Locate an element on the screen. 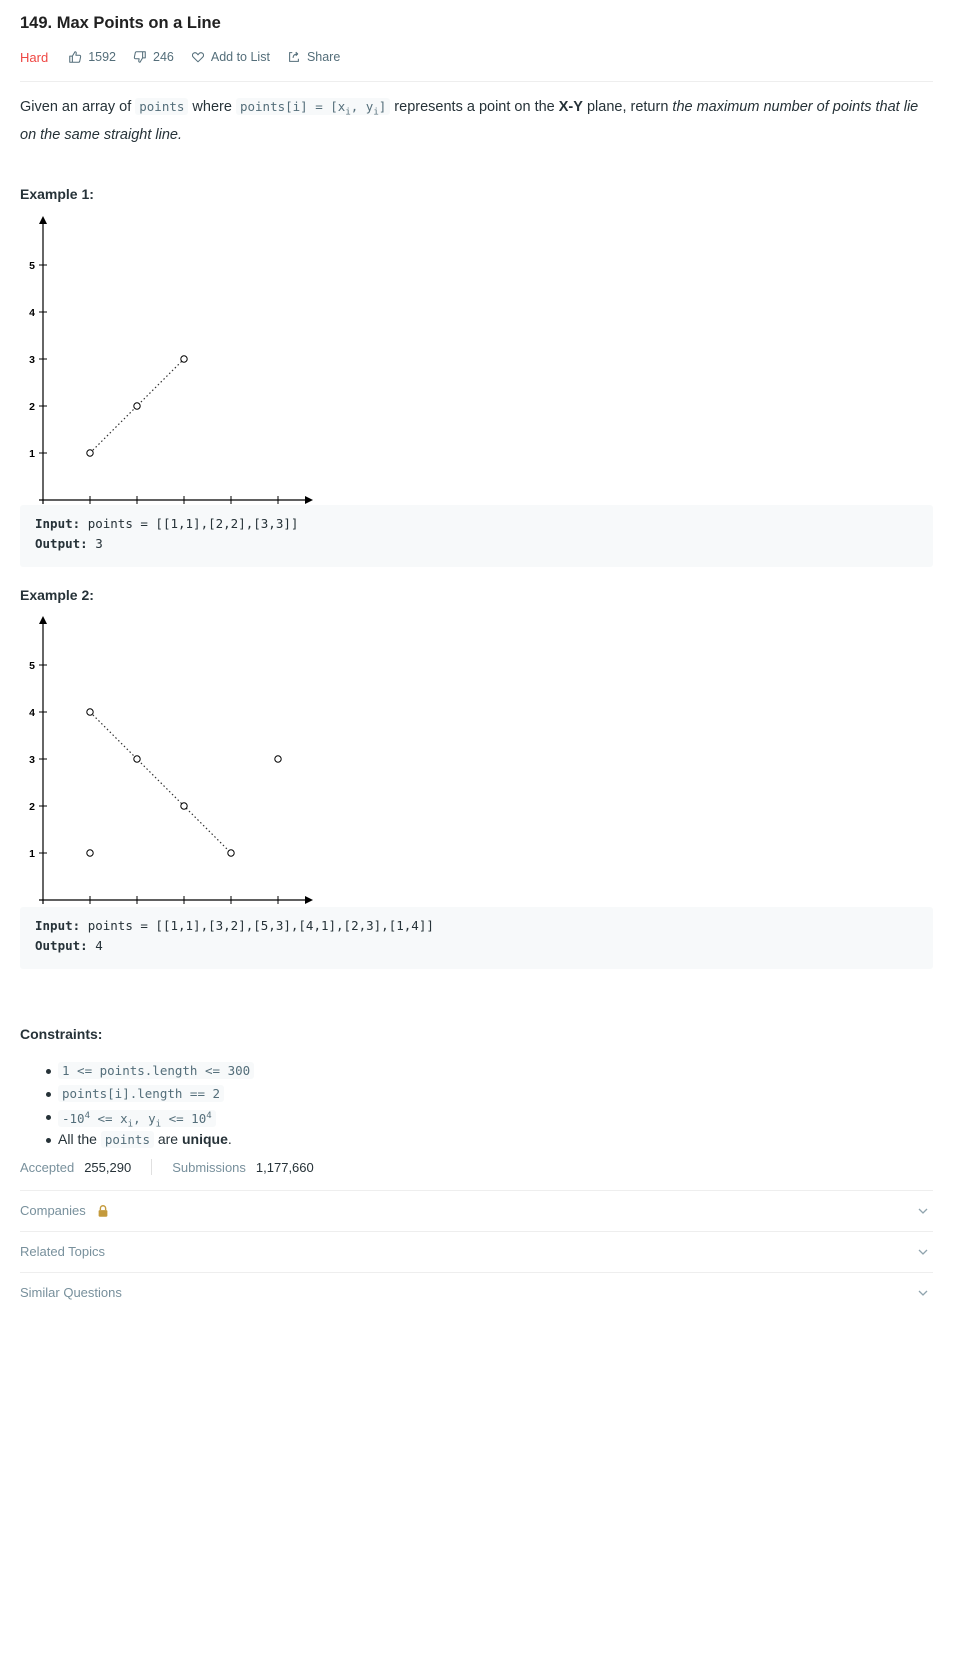 The image size is (954, 1666). collinear-line is located at coordinates (160, 782).